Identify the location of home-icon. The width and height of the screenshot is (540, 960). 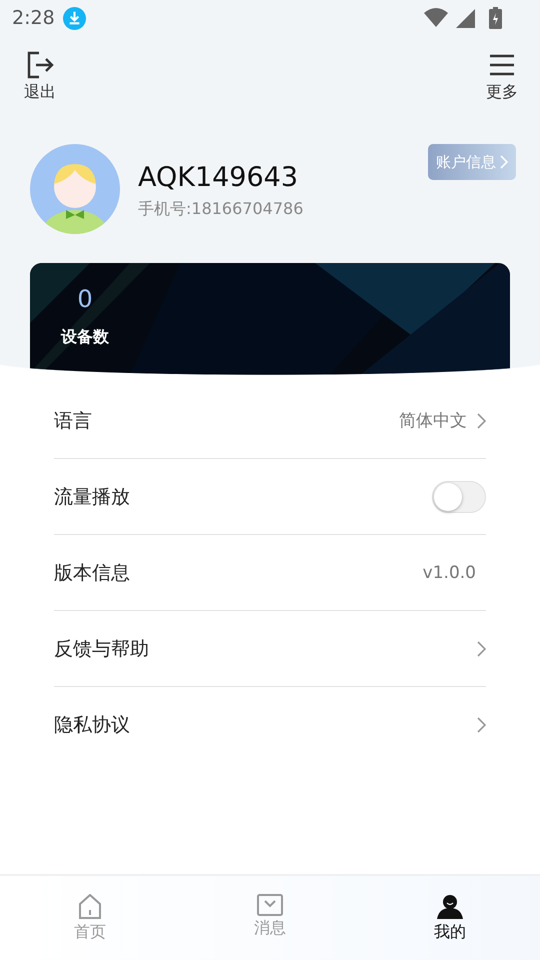
(90, 907).